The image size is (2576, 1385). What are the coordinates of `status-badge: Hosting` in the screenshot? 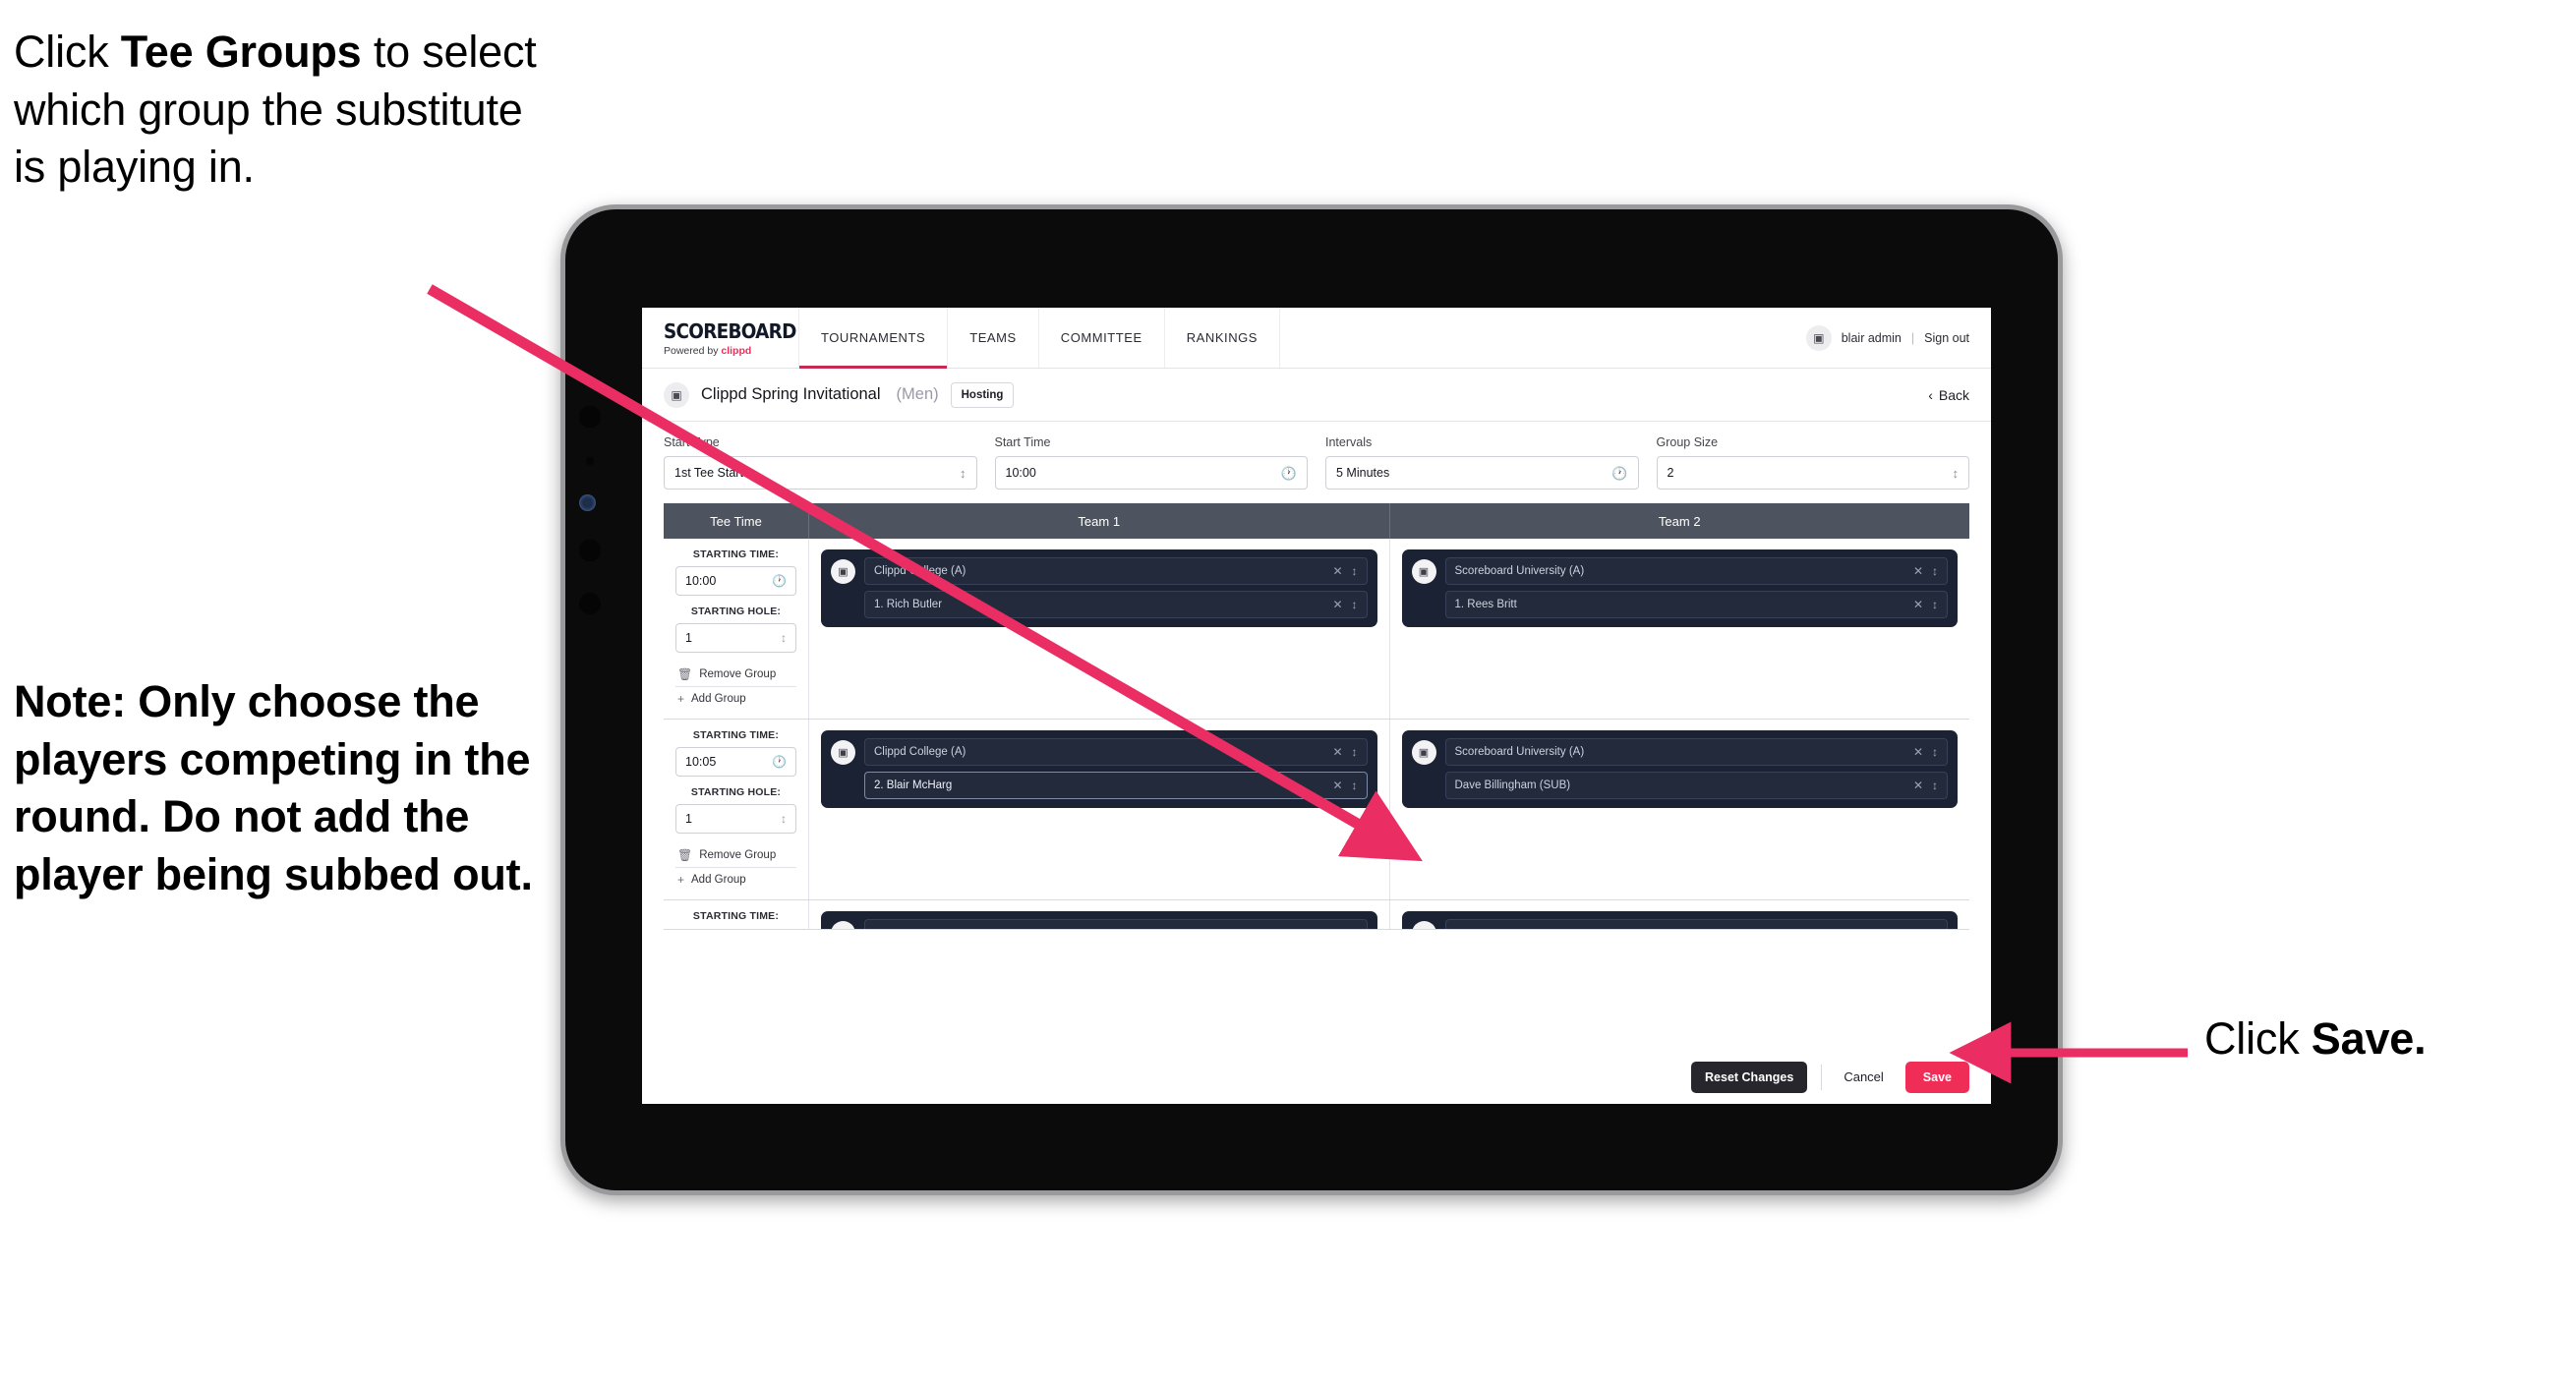 It's located at (982, 394).